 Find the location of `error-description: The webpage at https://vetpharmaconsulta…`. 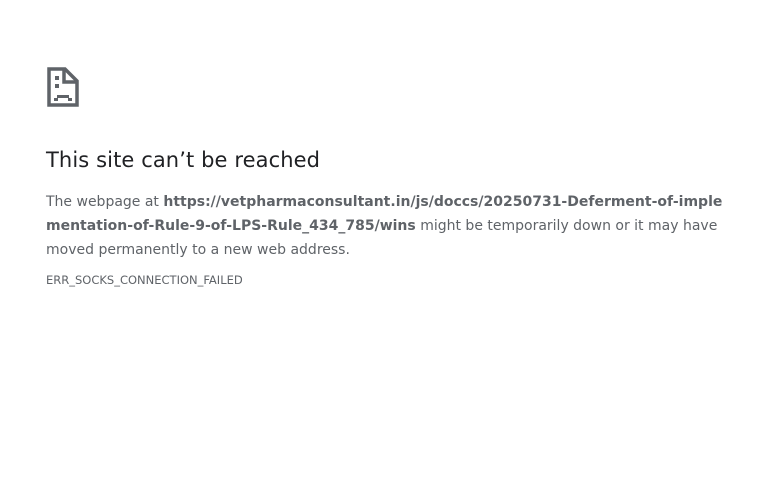

error-description: The webpage at https://vetpharmaconsulta… is located at coordinates (386, 226).